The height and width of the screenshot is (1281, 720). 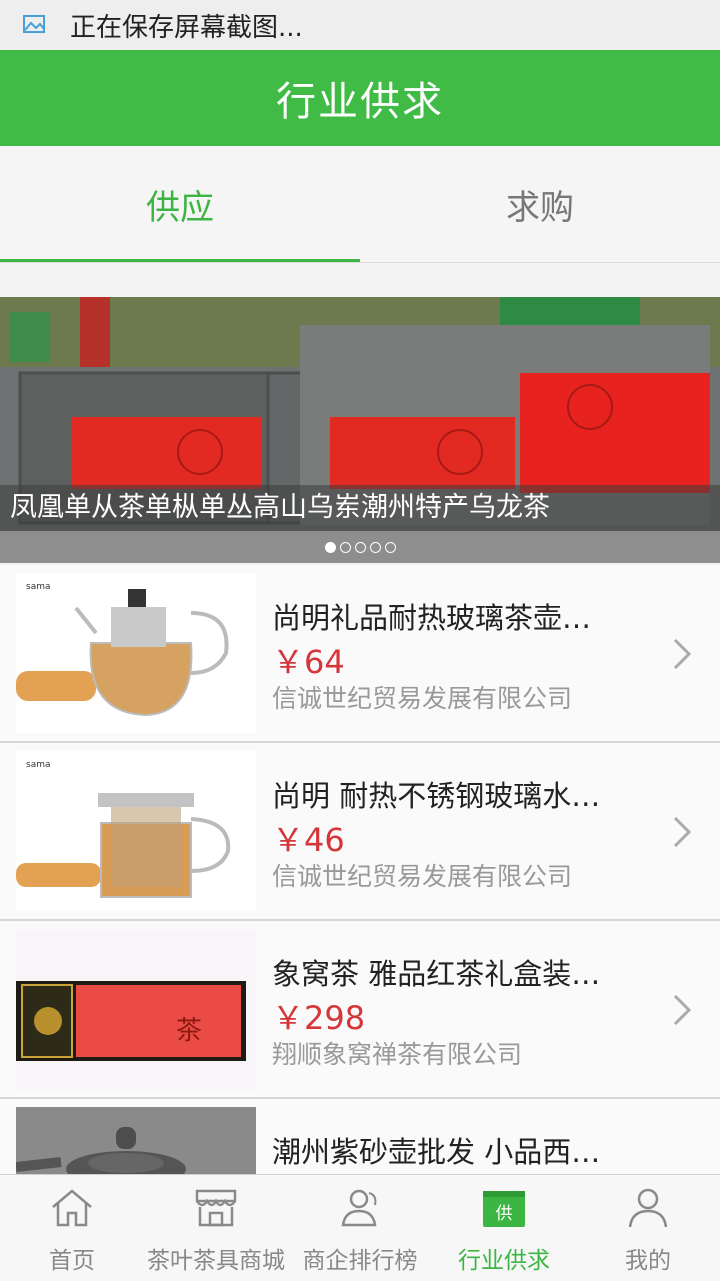 What do you see at coordinates (504, 1228) in the screenshot?
I see `nav-supply: 供 行业供求` at bounding box center [504, 1228].